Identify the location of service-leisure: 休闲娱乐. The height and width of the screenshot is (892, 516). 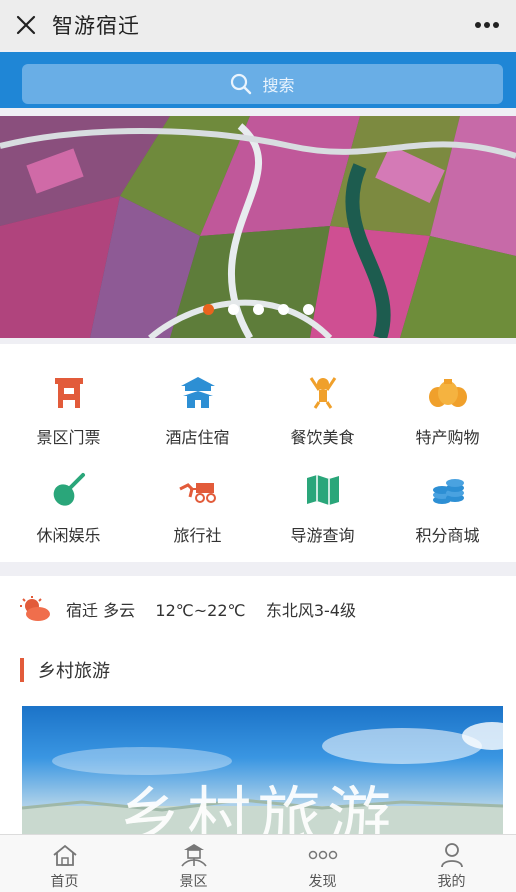
(68, 504).